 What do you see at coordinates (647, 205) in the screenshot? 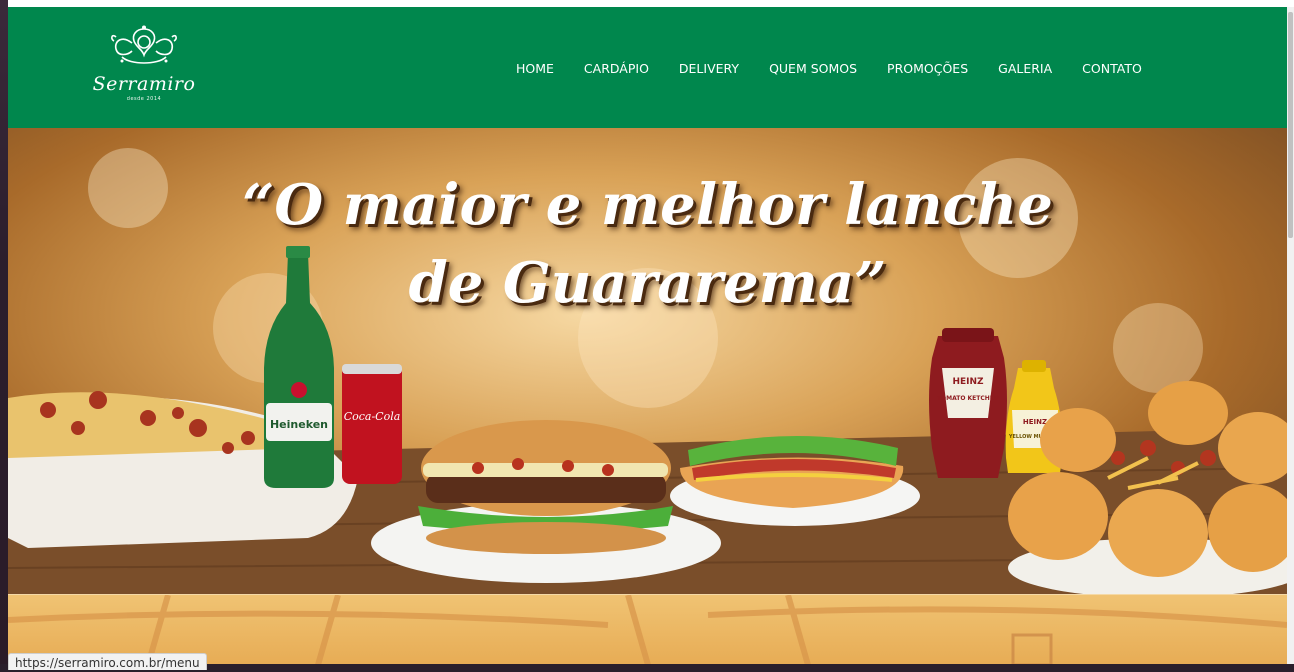
I see `hero-headline-line1: “O maior e melhor lanche` at bounding box center [647, 205].